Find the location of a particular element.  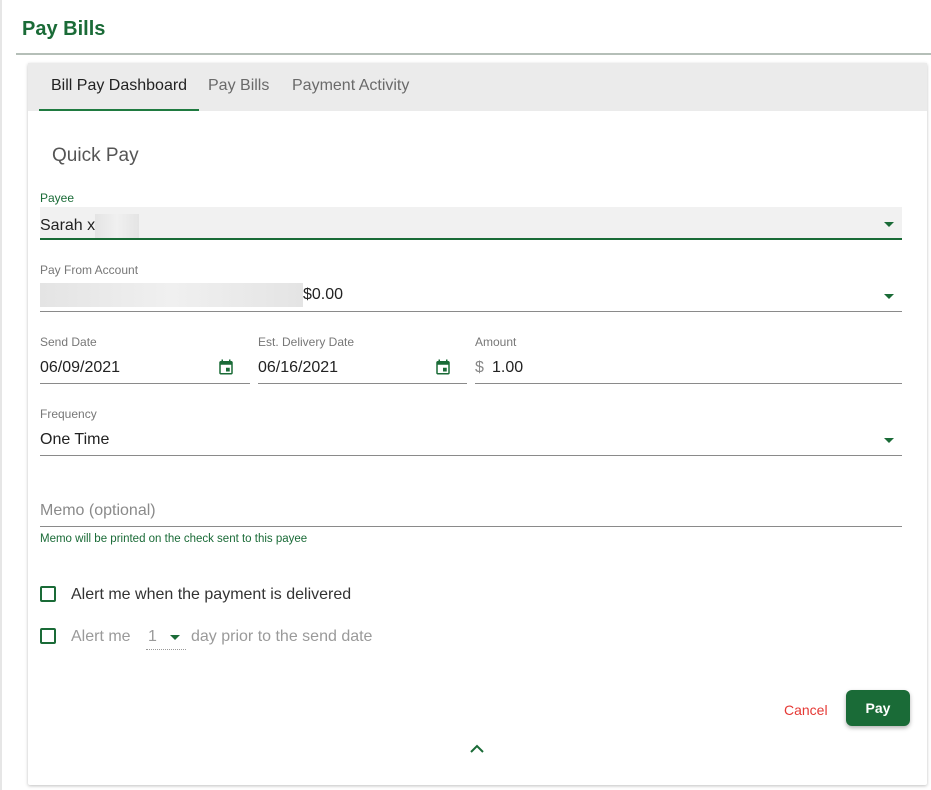

alert-prior-checkbox is located at coordinates (48, 636).